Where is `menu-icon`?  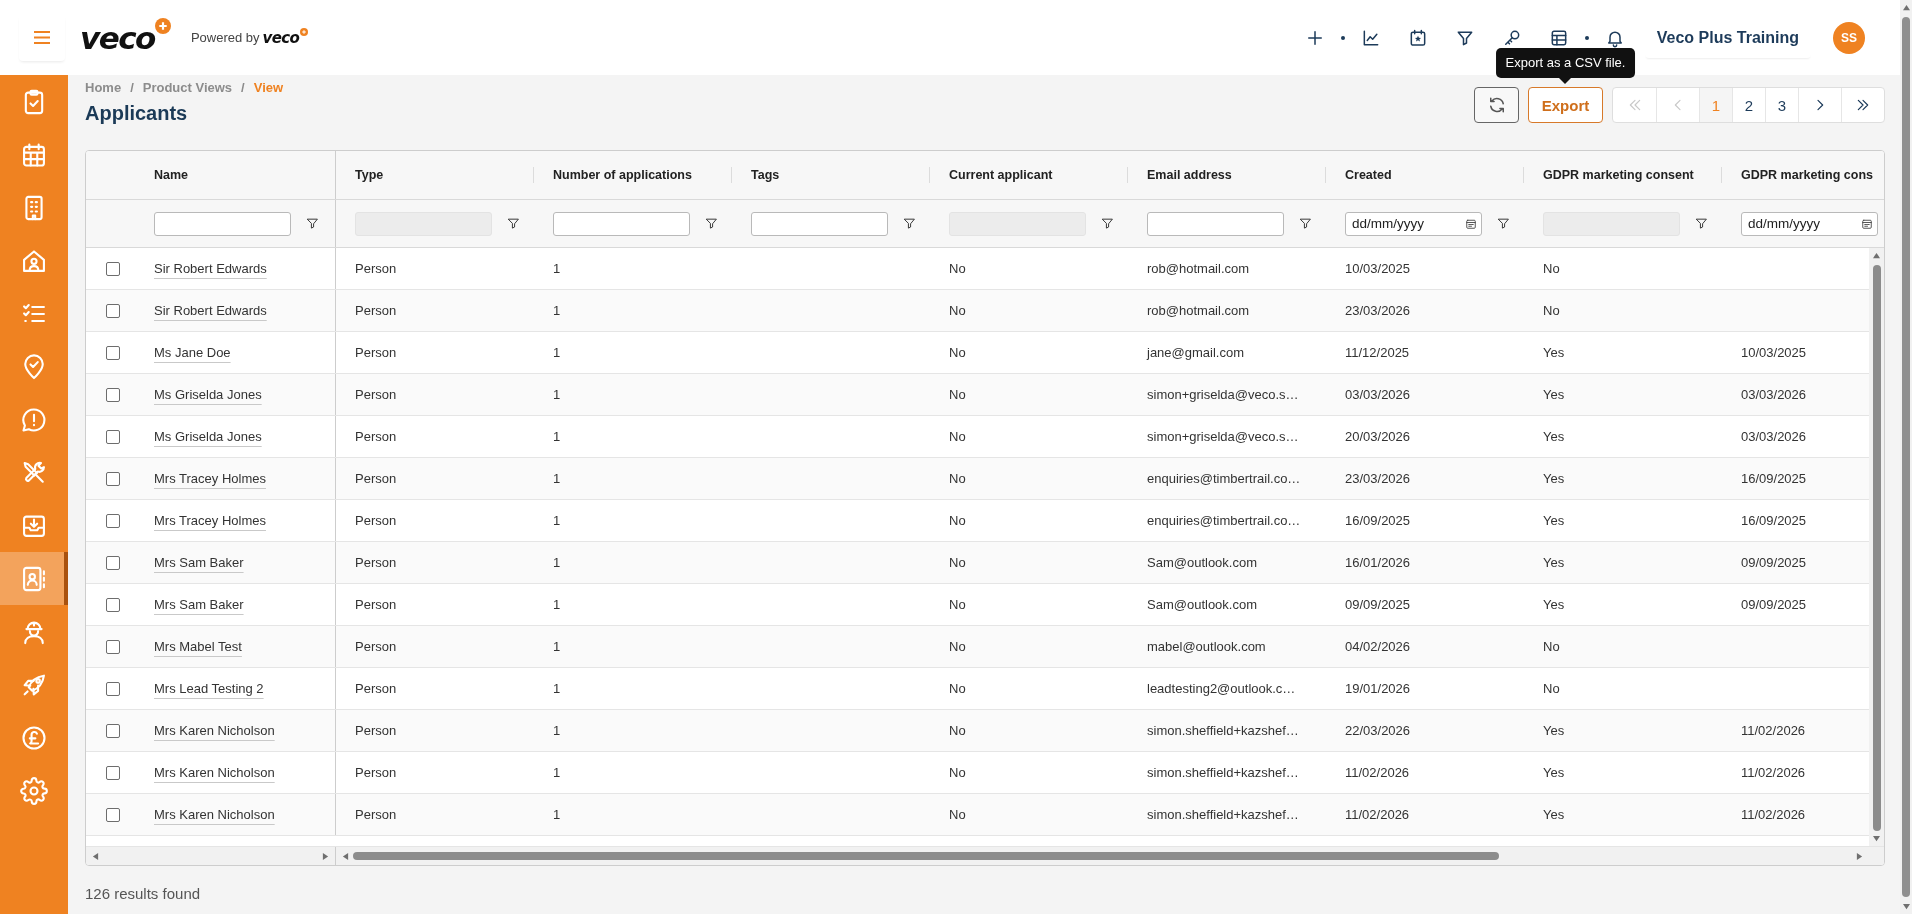 menu-icon is located at coordinates (42, 37).